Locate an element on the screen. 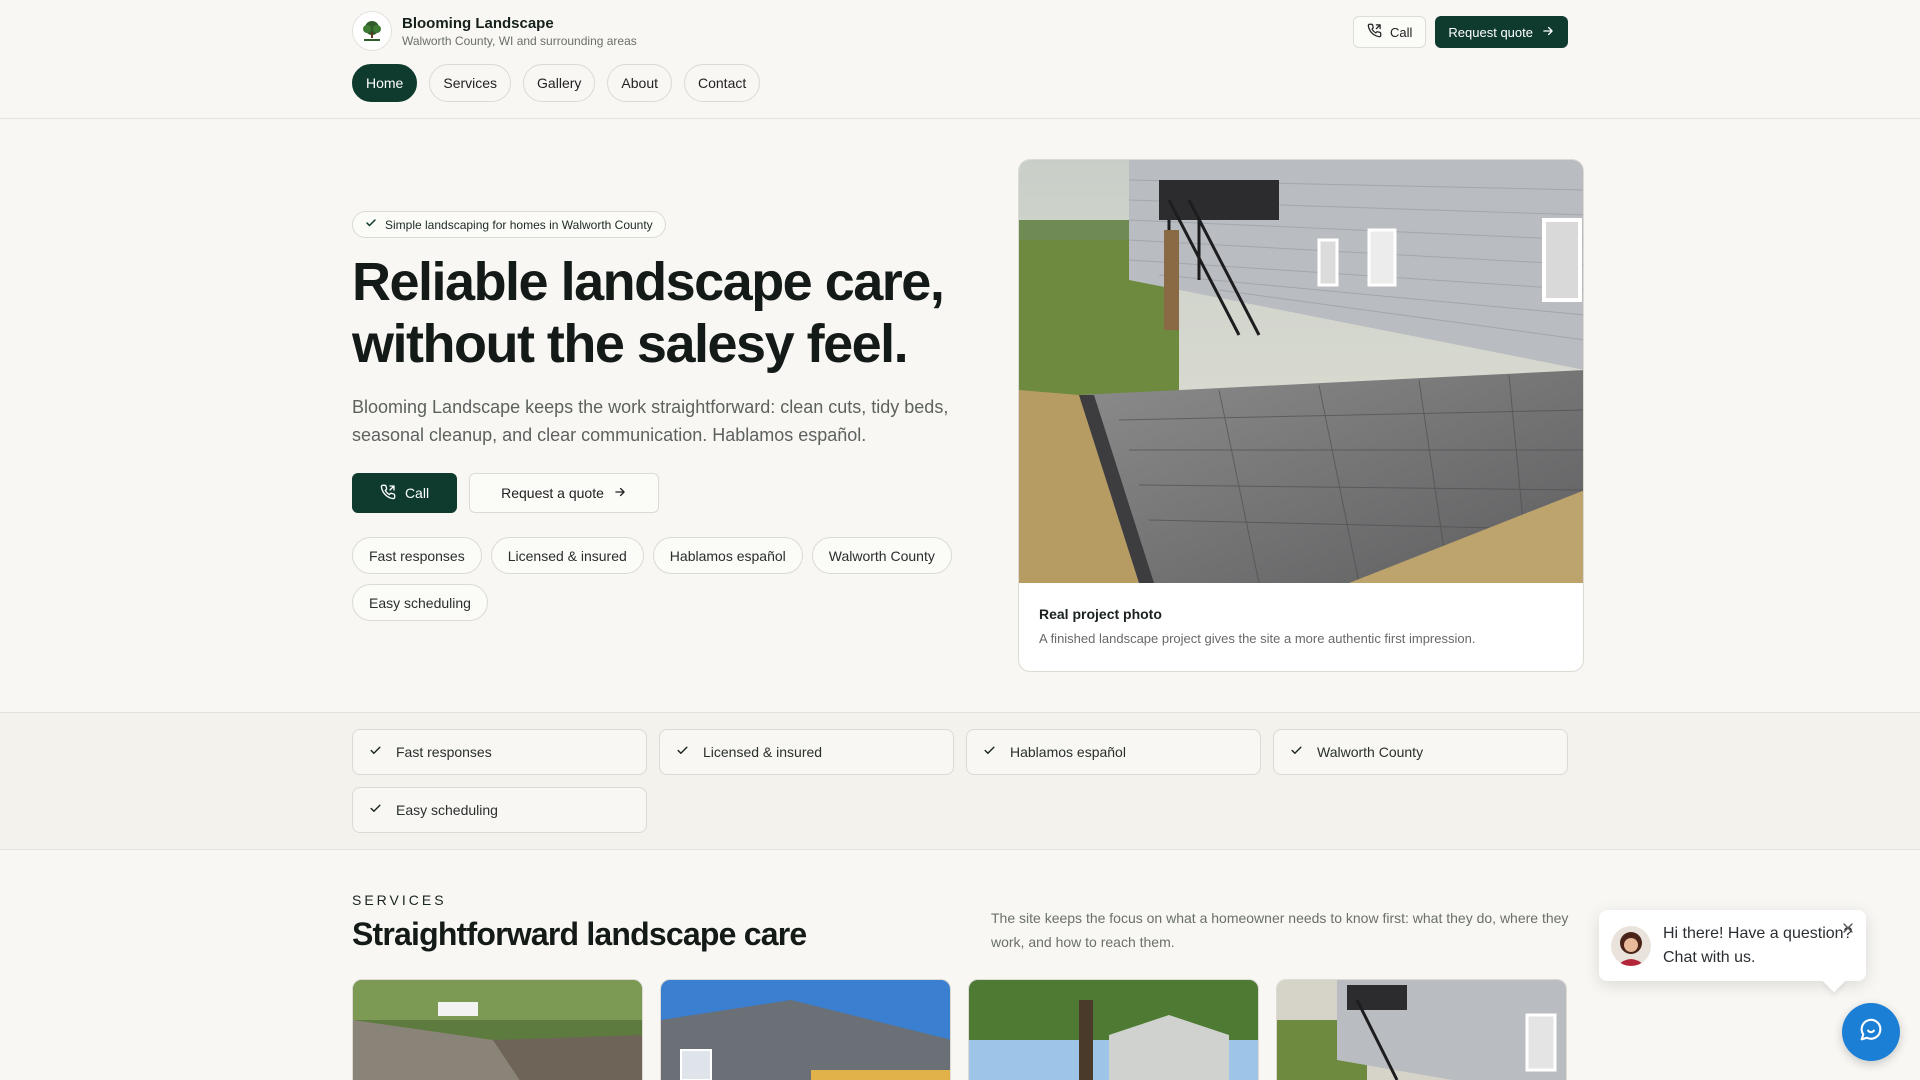 This screenshot has width=1920, height=1080. header-quote-label: Request quote is located at coordinates (1490, 32).